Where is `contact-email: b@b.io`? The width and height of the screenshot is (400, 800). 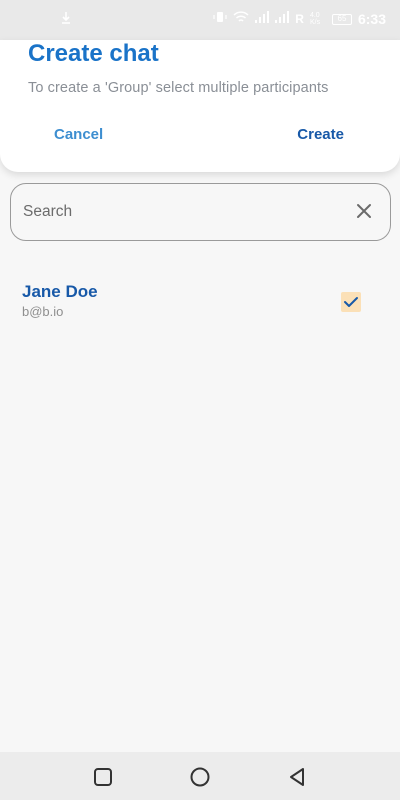
contact-email: b@b.io is located at coordinates (43, 311).